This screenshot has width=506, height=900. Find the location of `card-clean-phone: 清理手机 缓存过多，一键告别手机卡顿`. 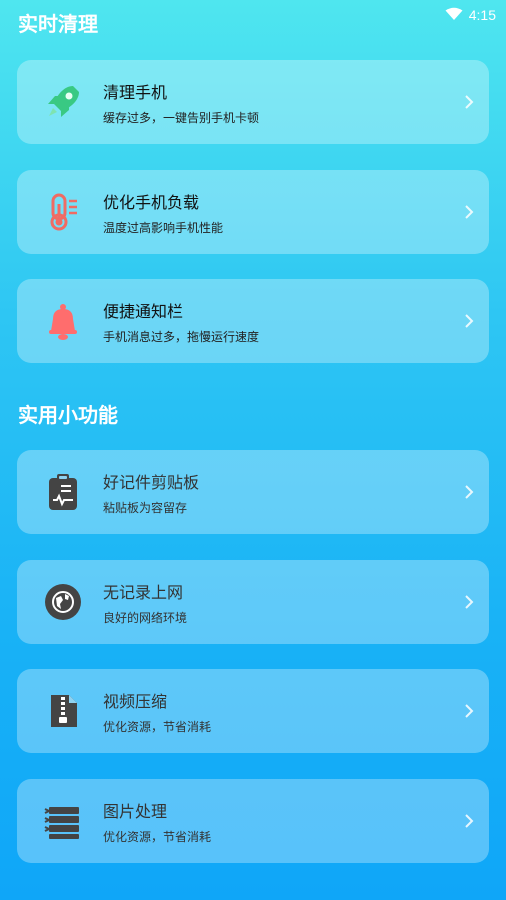

card-clean-phone: 清理手机 缓存过多，一键告别手机卡顿 is located at coordinates (253, 102).